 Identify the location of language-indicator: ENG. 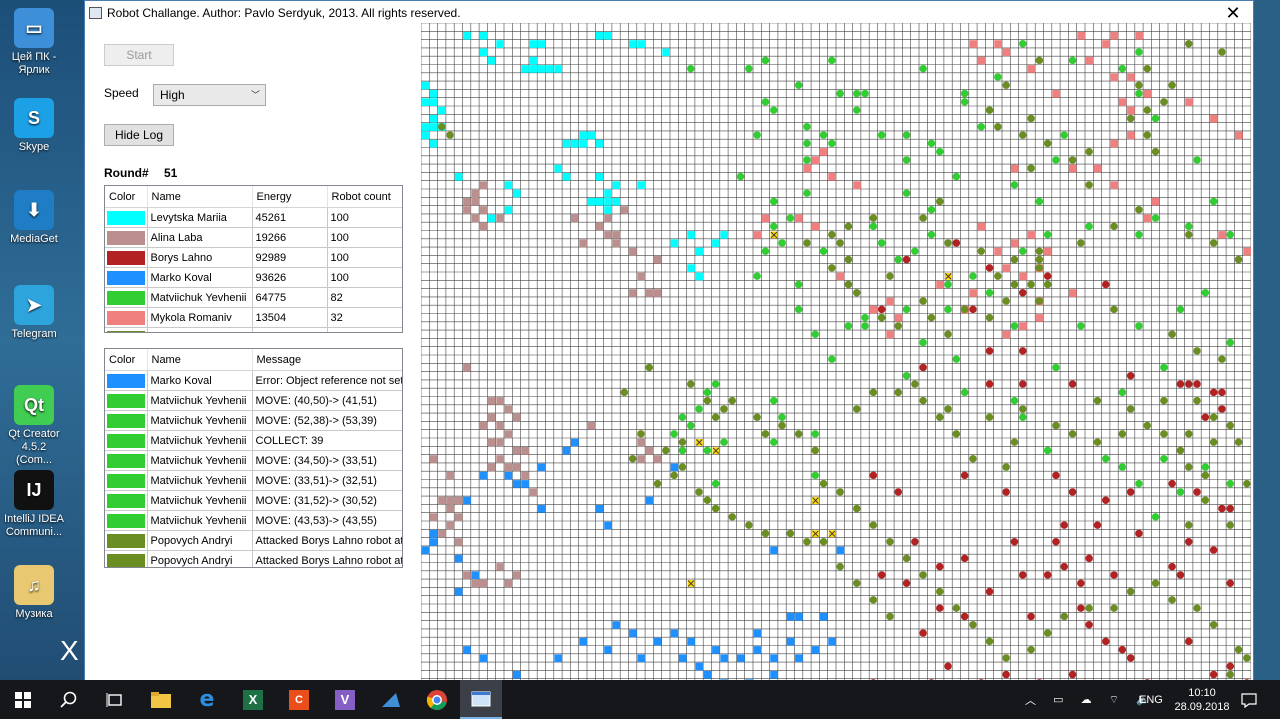
(1151, 699).